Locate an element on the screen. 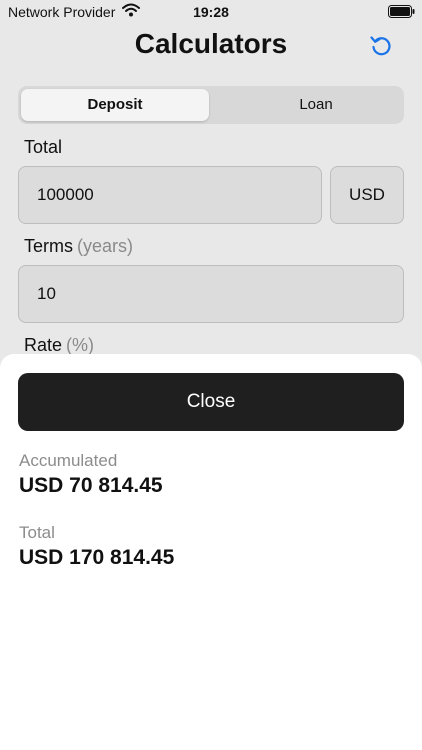 This screenshot has width=422, height=750. segment-deposit: Deposit is located at coordinates (115, 105).